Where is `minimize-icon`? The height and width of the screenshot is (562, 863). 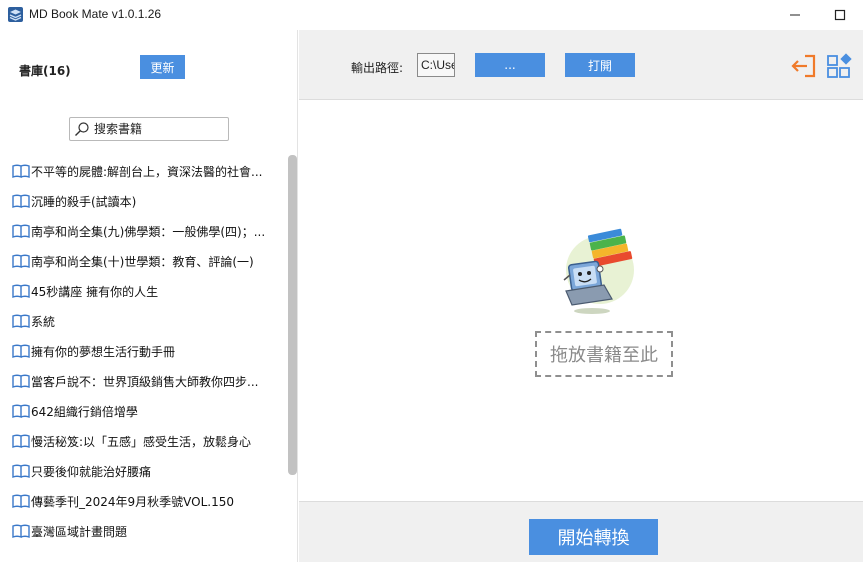
minimize-icon is located at coordinates (795, 15).